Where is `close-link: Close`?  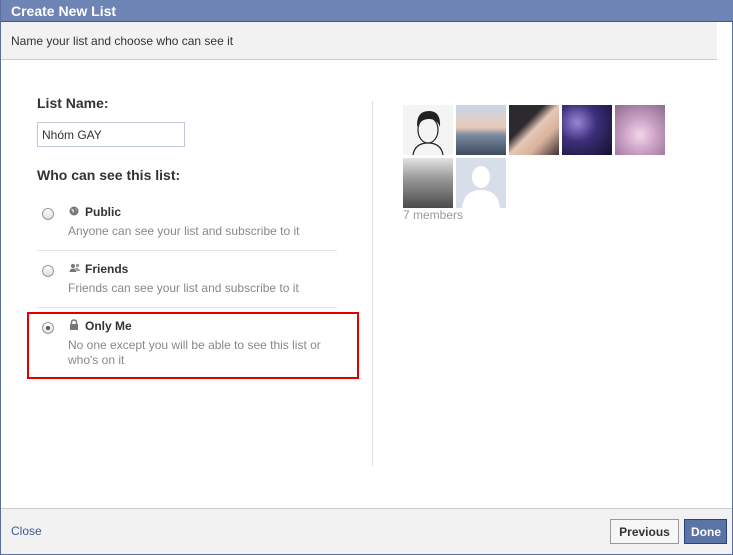
close-link: Close is located at coordinates (26, 531).